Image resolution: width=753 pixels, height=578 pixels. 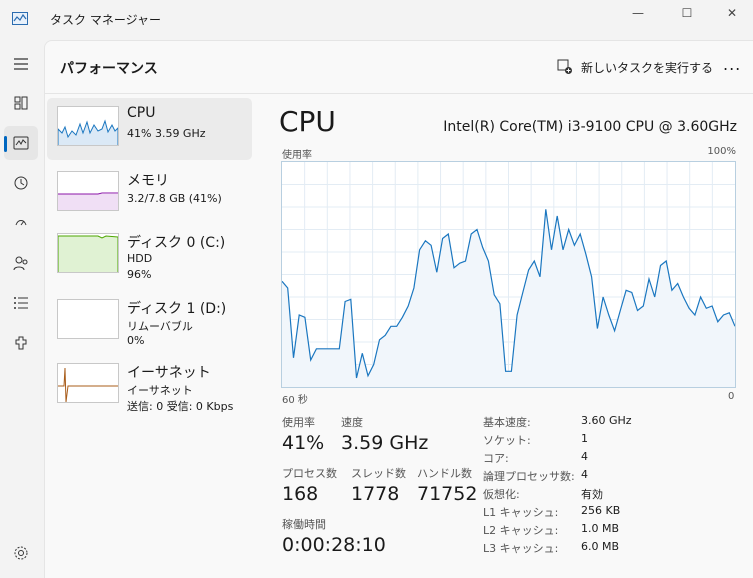 I want to click on speed-label: 速度, so click(x=352, y=422).